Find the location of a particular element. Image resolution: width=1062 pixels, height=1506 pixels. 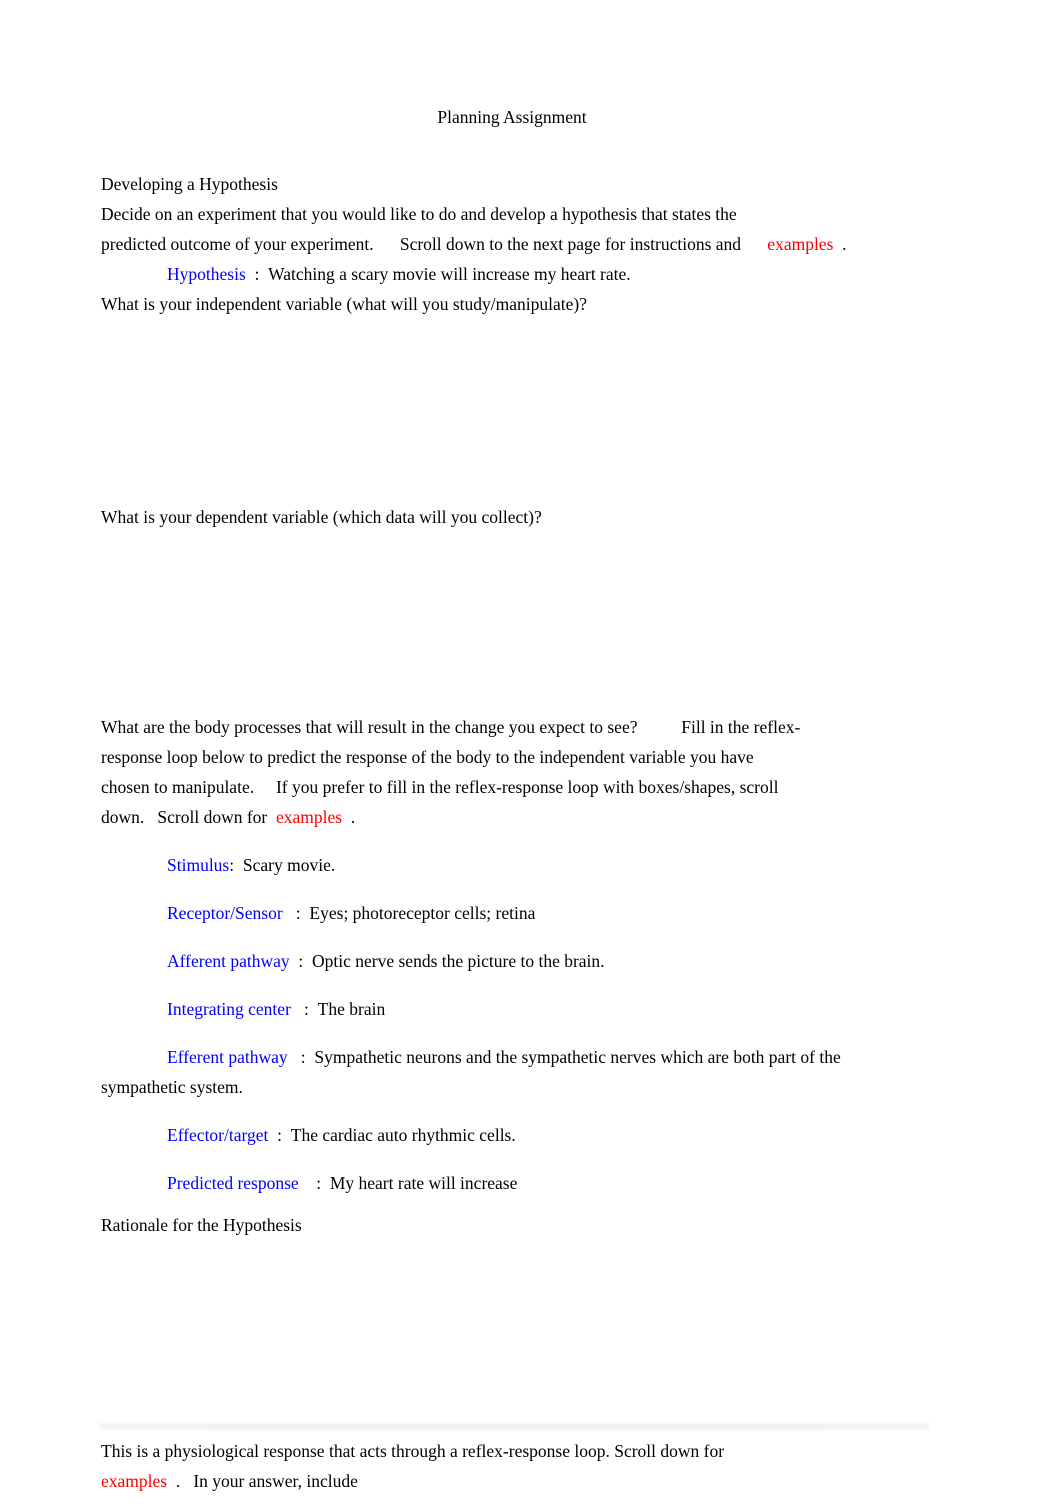

spacer-before-rationale is located at coordinates (512, 1204).